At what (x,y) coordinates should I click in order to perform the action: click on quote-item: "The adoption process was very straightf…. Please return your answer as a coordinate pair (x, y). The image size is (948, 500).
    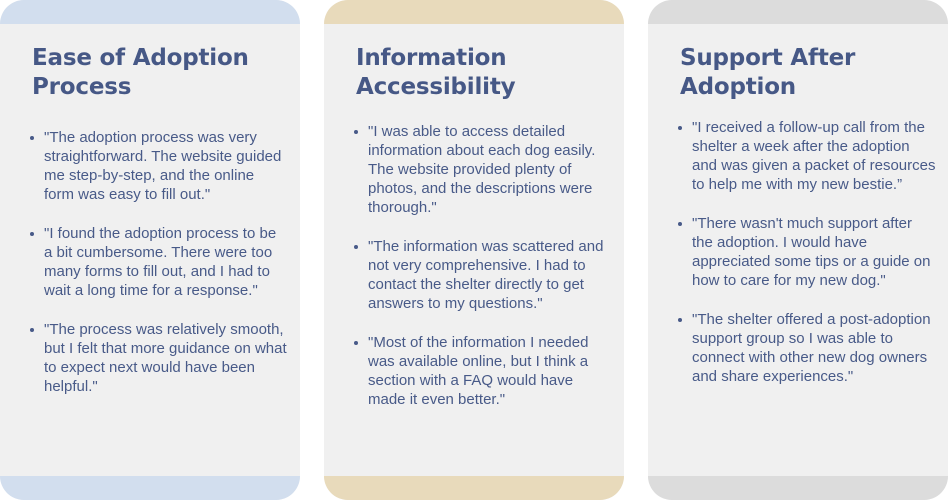
    Looking at the image, I should click on (157, 166).